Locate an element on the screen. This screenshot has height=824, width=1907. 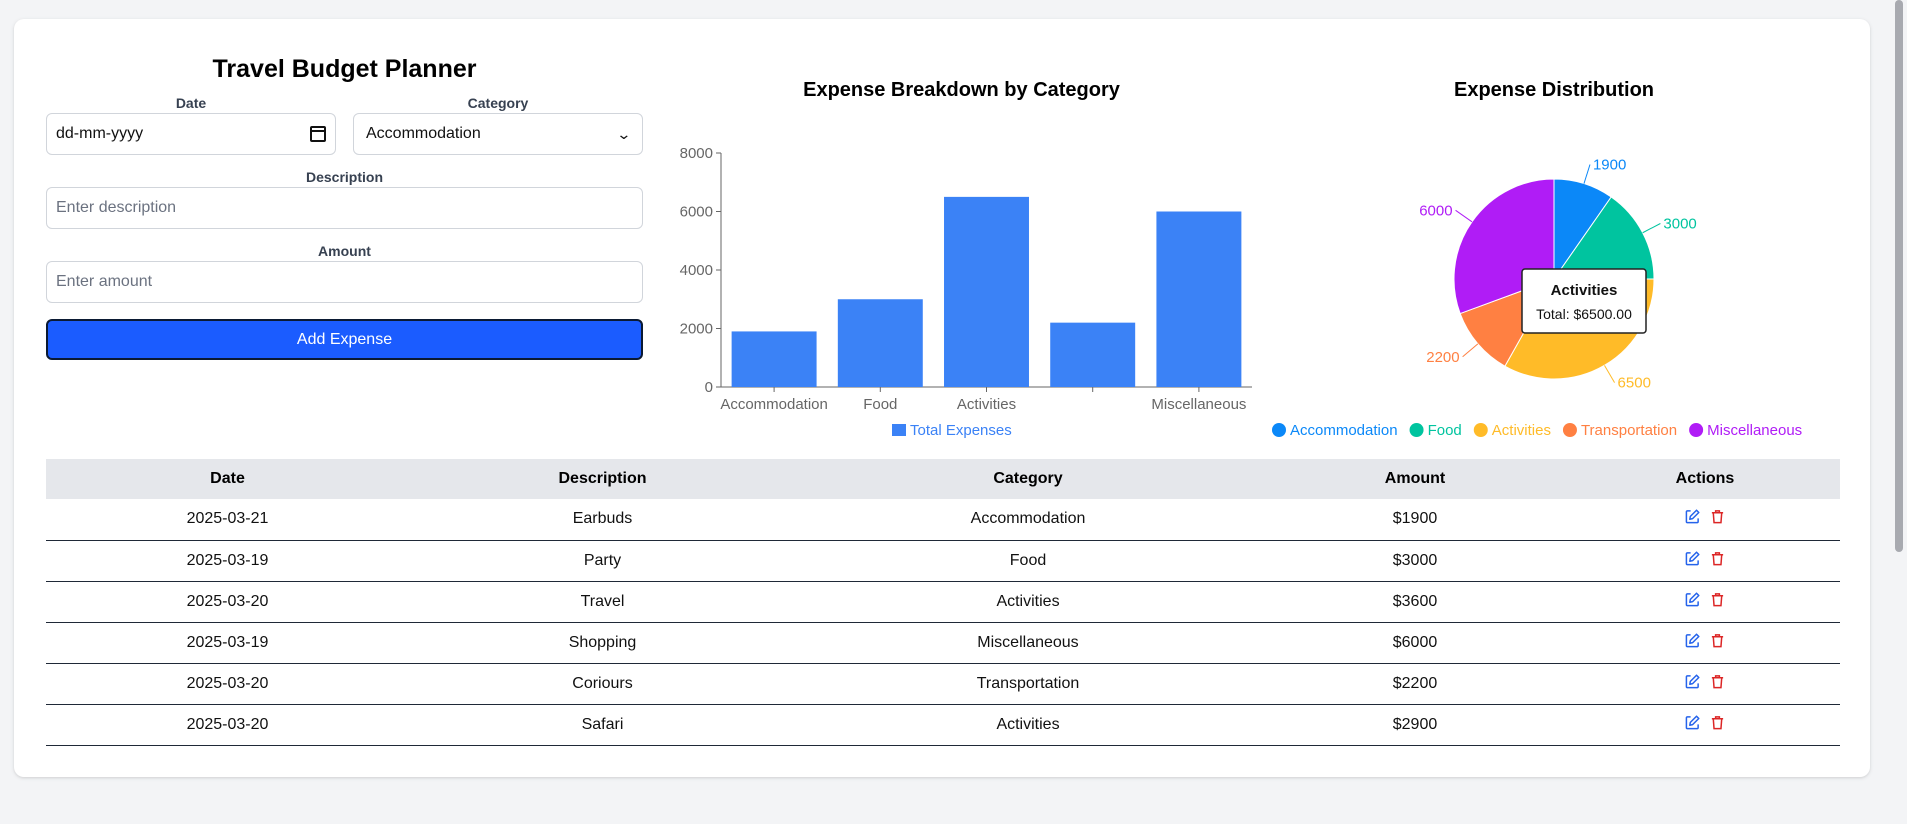
cell-description: Safari is located at coordinates (602, 725).